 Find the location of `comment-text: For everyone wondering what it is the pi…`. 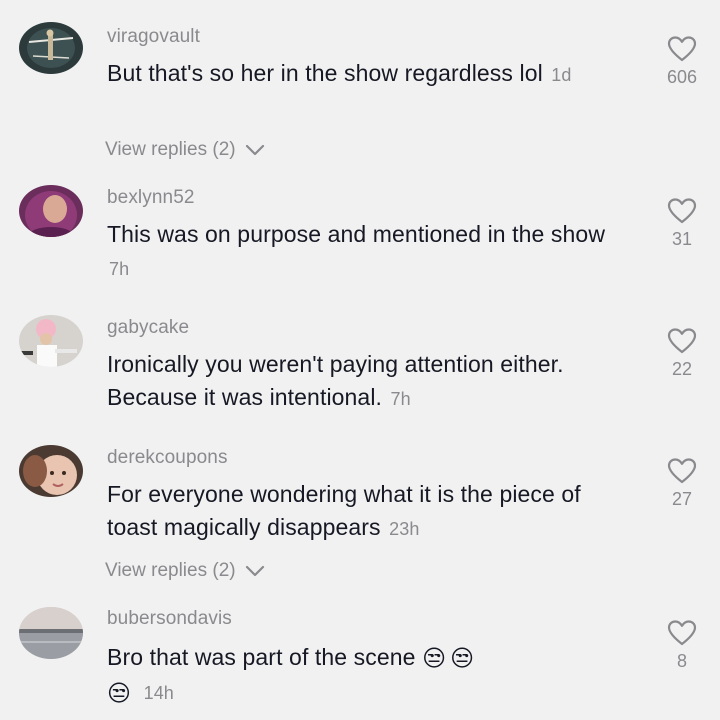

comment-text: For everyone wondering what it is the pi… is located at coordinates (369, 512).